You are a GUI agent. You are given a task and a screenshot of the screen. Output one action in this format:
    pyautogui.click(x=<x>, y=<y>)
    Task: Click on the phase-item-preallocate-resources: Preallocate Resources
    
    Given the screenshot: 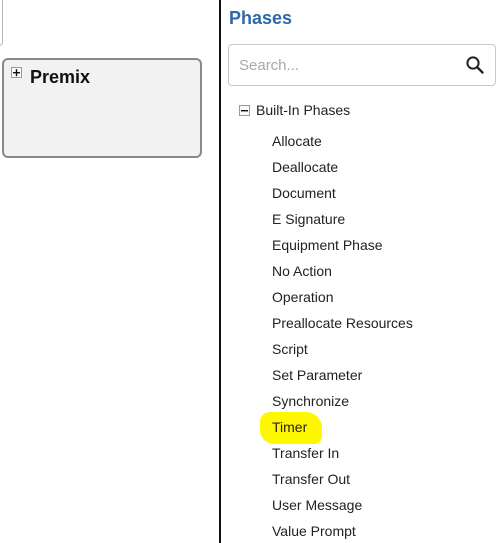 What is the action you would take?
    pyautogui.click(x=342, y=325)
    